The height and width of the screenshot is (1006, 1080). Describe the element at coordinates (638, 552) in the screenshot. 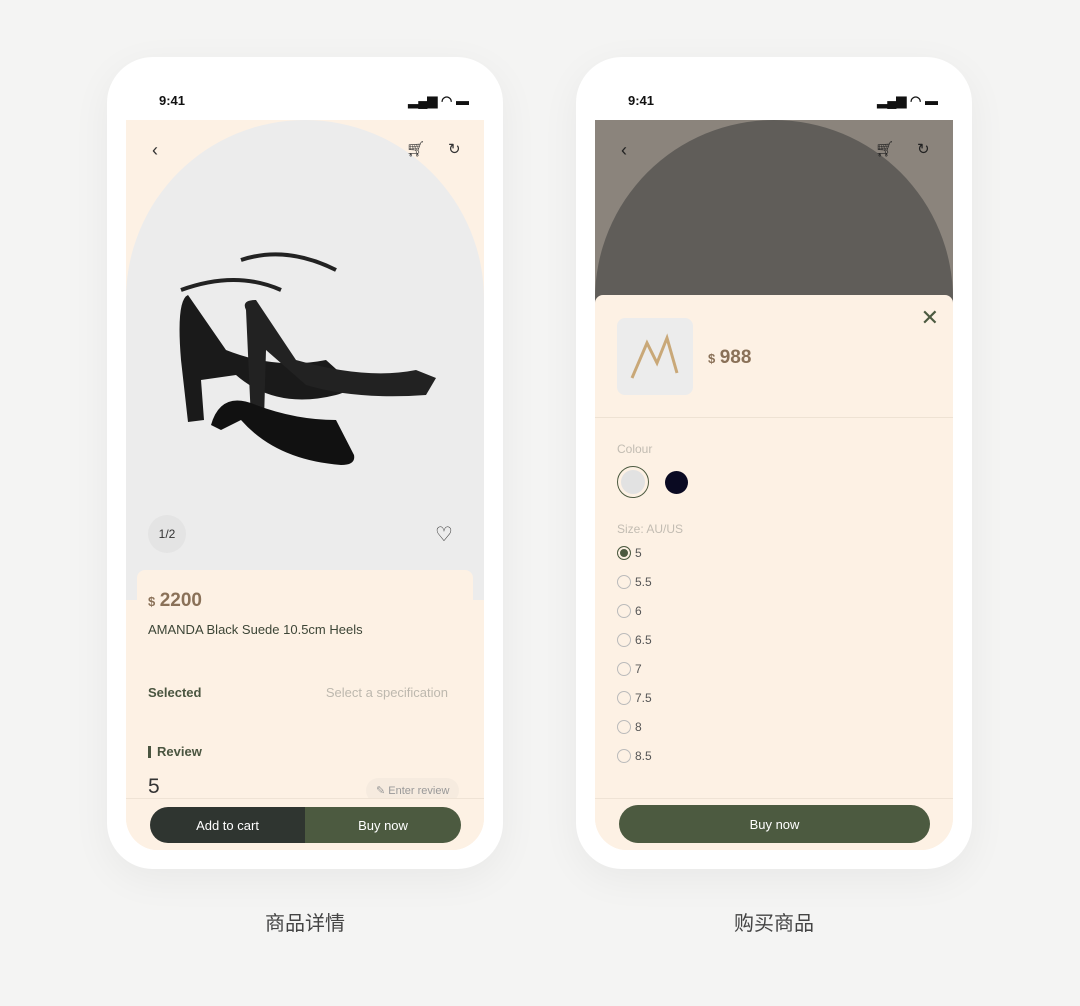

I see `size-label: 5` at that location.